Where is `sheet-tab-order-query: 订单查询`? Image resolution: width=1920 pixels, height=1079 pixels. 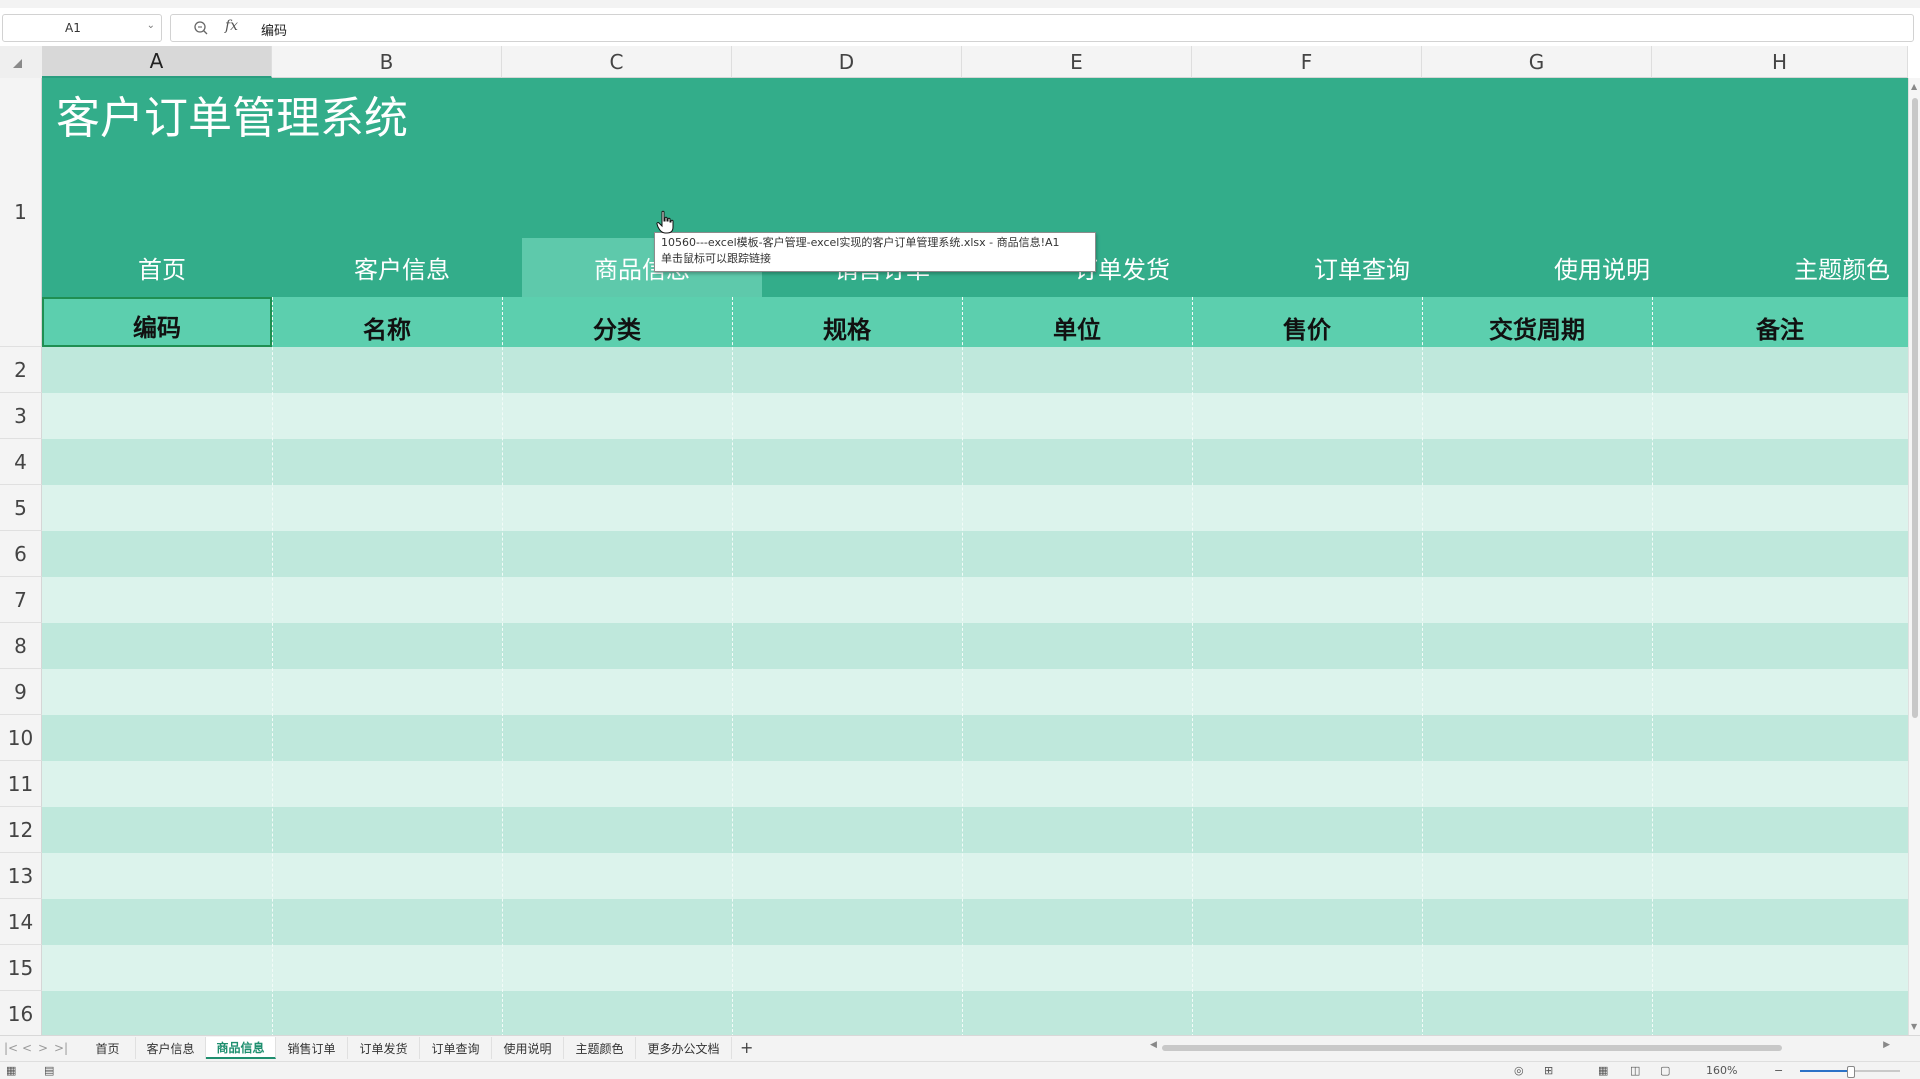
sheet-tab-order-query: 订单查询 is located at coordinates (456, 1048).